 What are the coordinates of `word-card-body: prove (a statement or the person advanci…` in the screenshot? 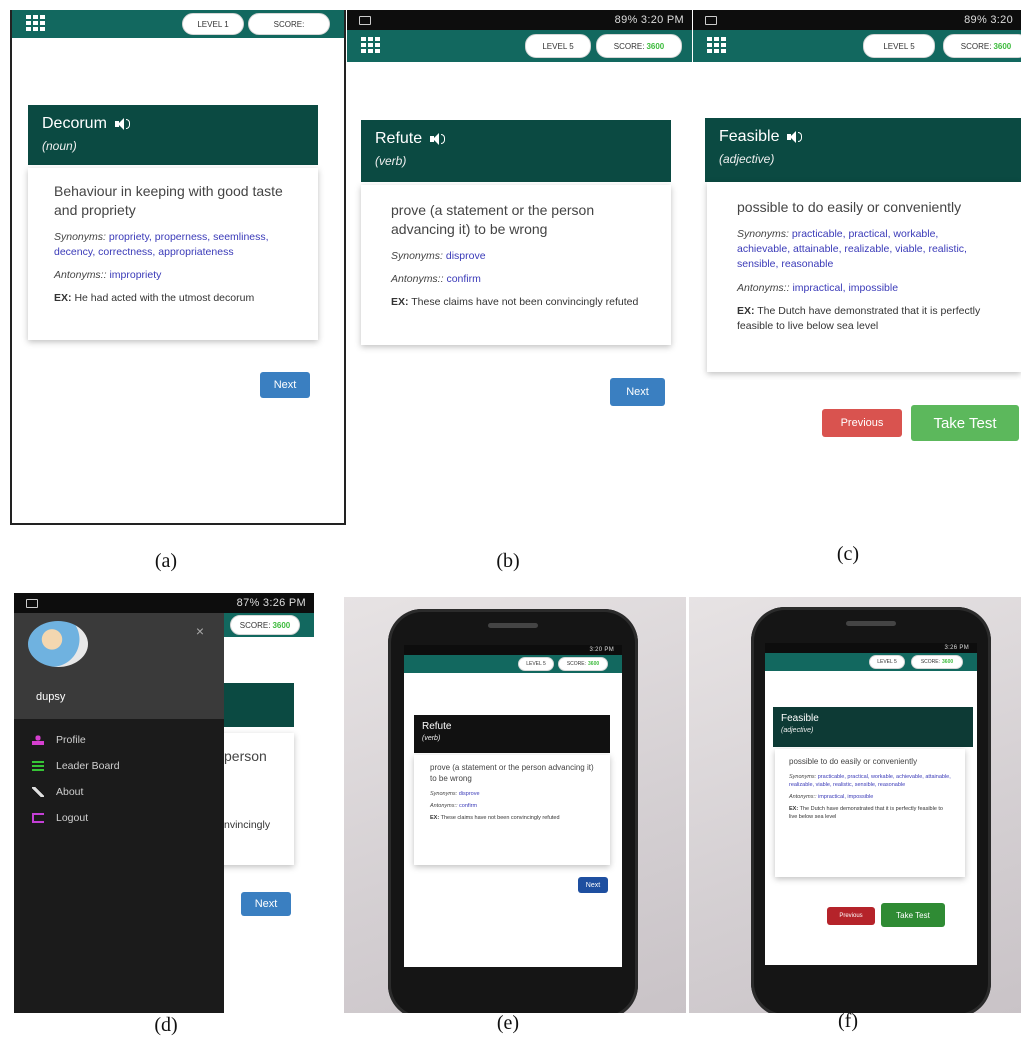 It's located at (516, 265).